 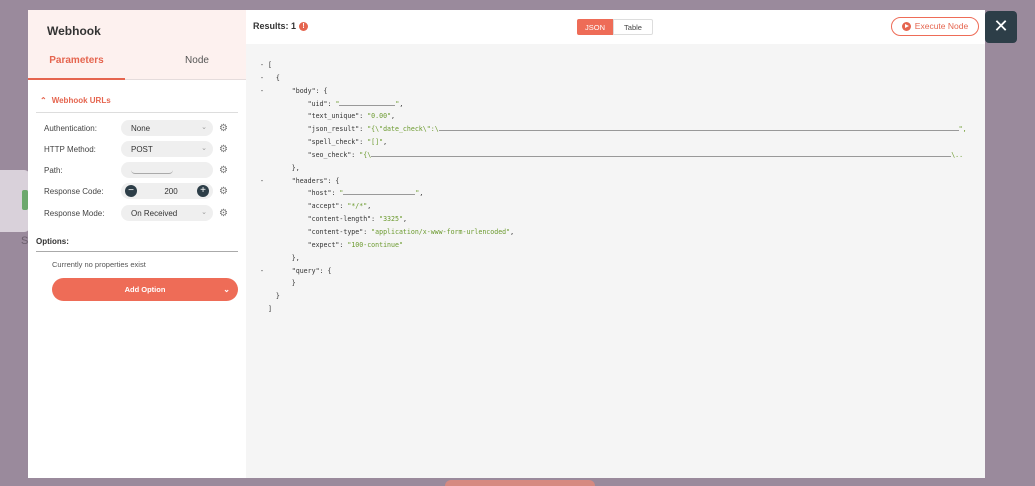 I want to click on select-value: None, so click(x=141, y=128).